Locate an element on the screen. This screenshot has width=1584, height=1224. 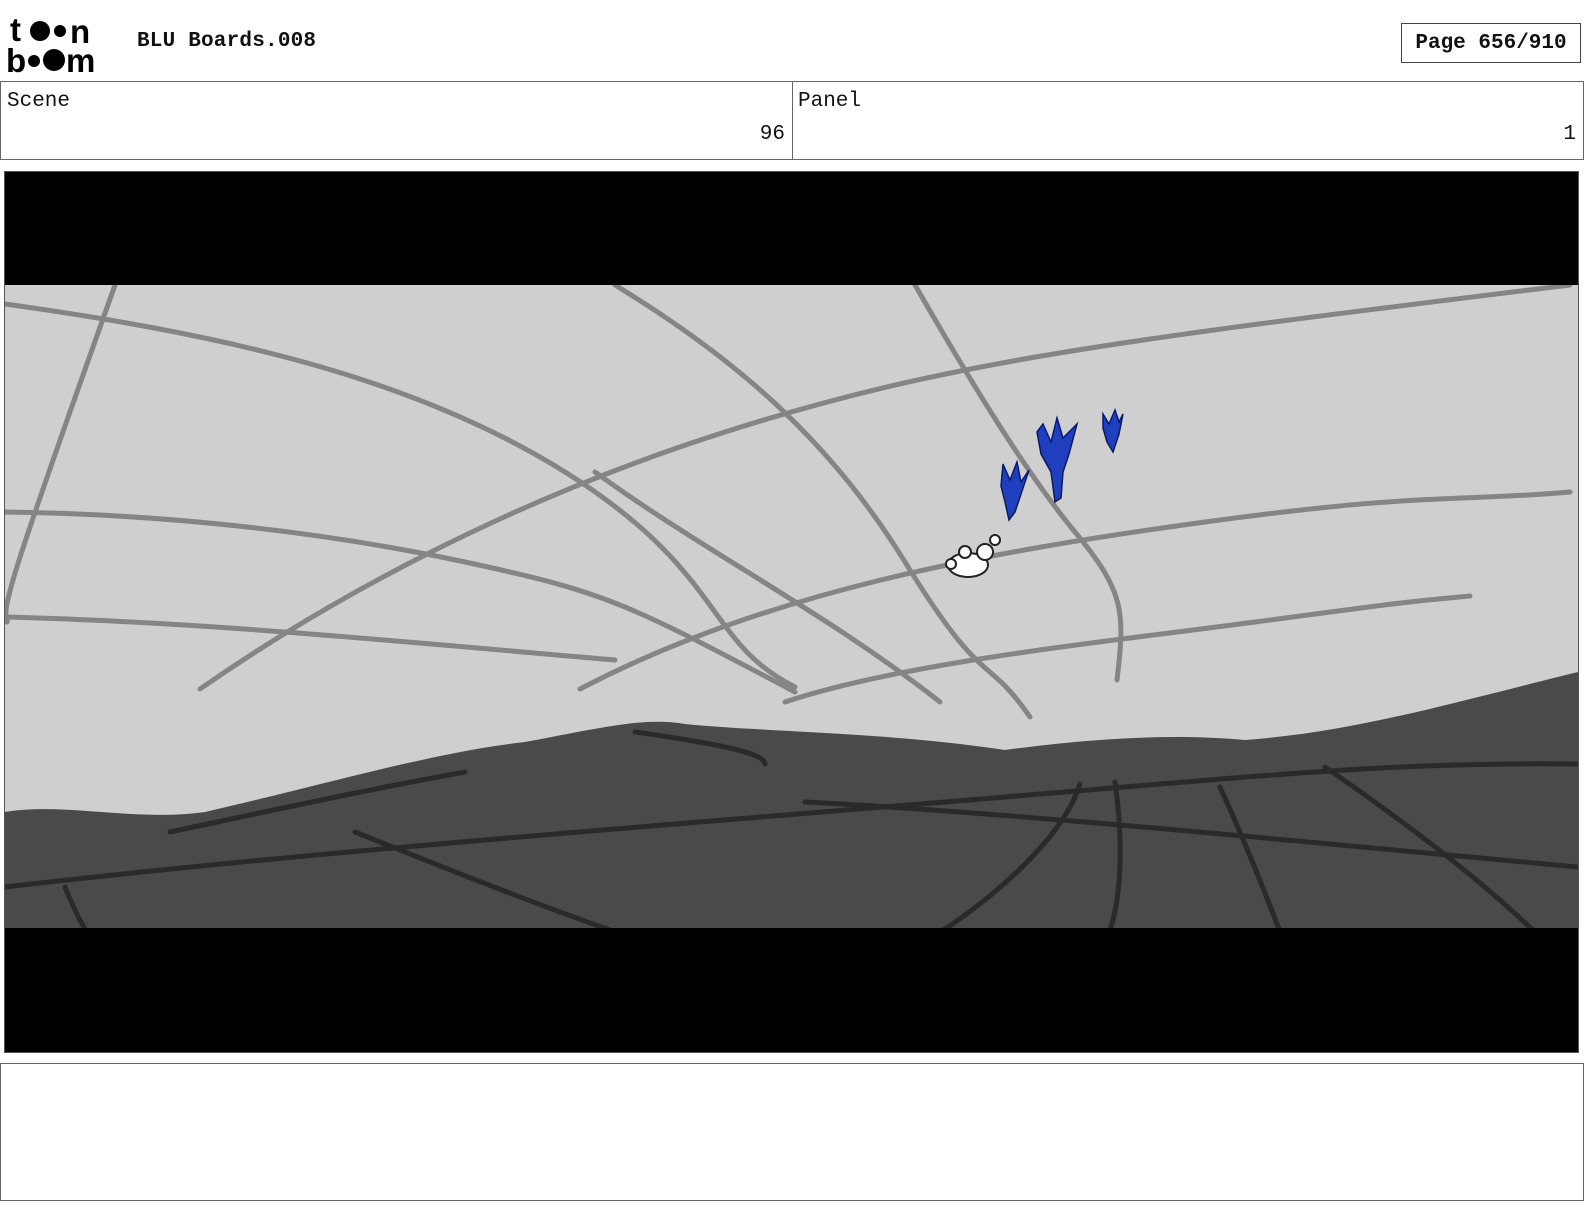
panel-label: Panel is located at coordinates (830, 101).